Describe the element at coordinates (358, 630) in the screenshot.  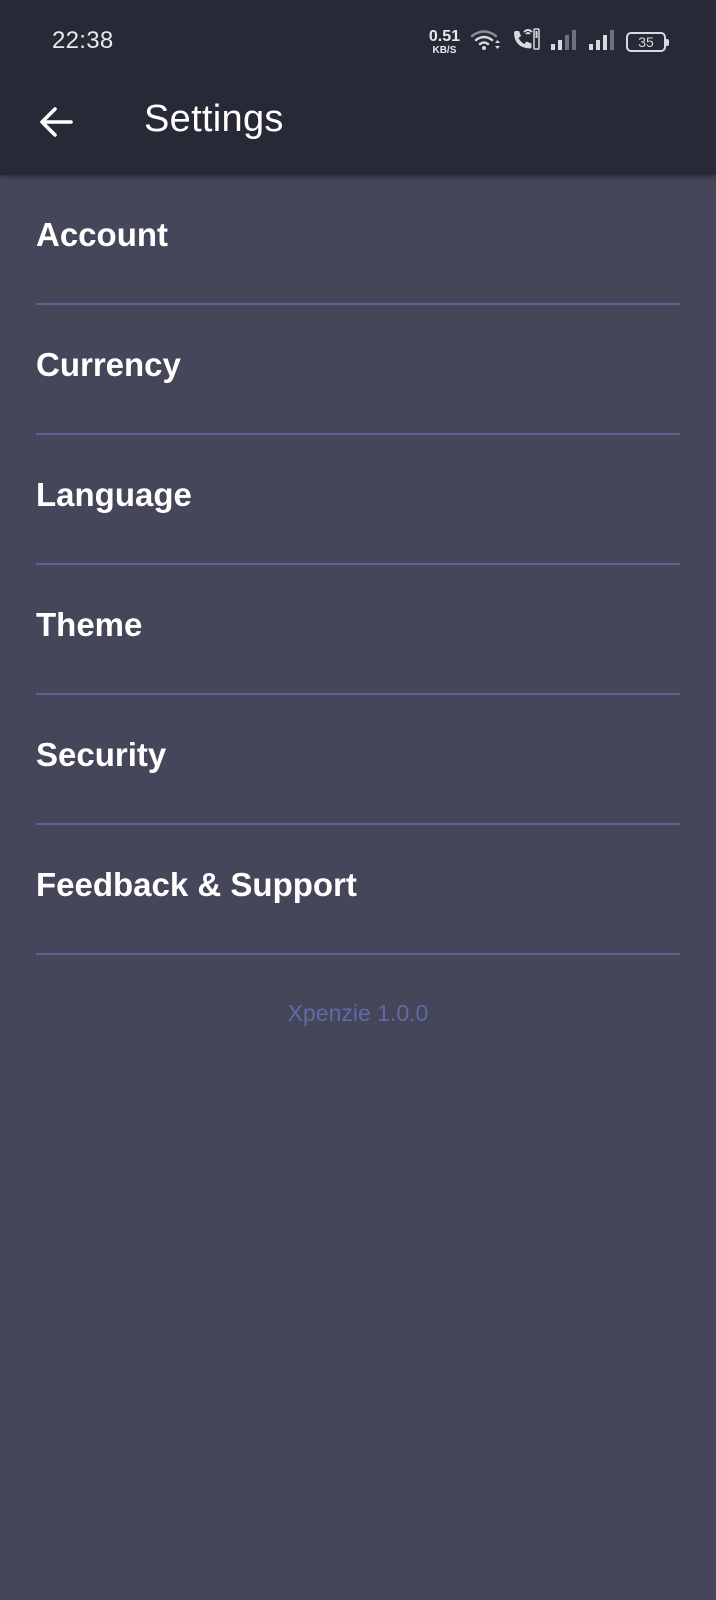
I see `settings-item-theme: Theme` at that location.